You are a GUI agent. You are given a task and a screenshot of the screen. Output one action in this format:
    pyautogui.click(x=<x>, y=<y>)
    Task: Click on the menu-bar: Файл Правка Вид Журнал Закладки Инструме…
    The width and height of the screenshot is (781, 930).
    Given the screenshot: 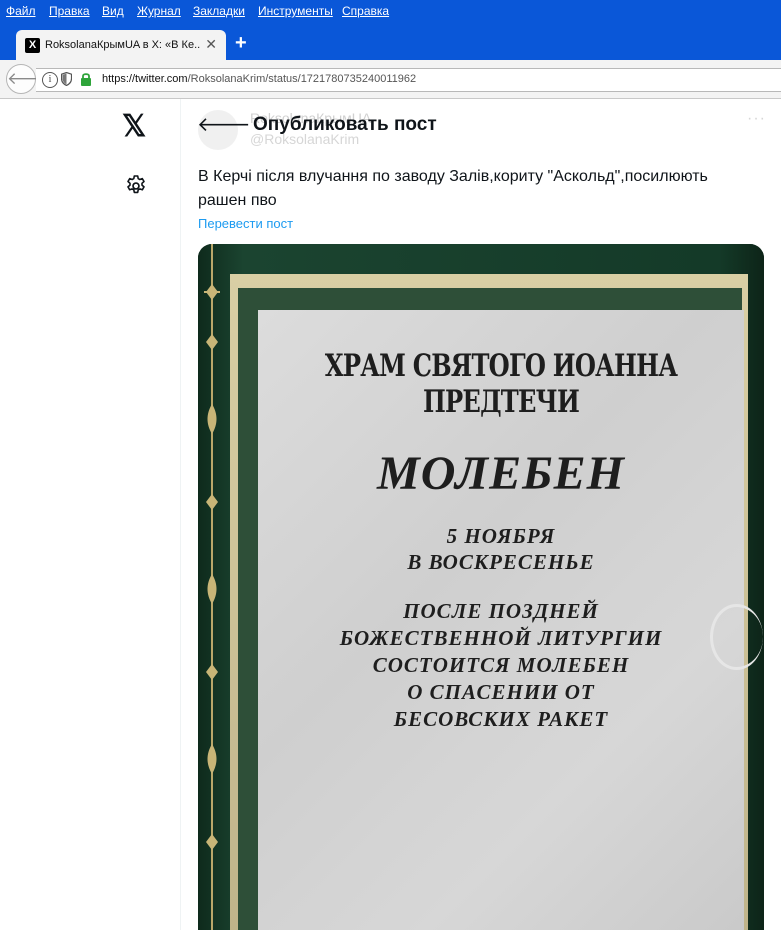 What is the action you would take?
    pyautogui.click(x=390, y=11)
    